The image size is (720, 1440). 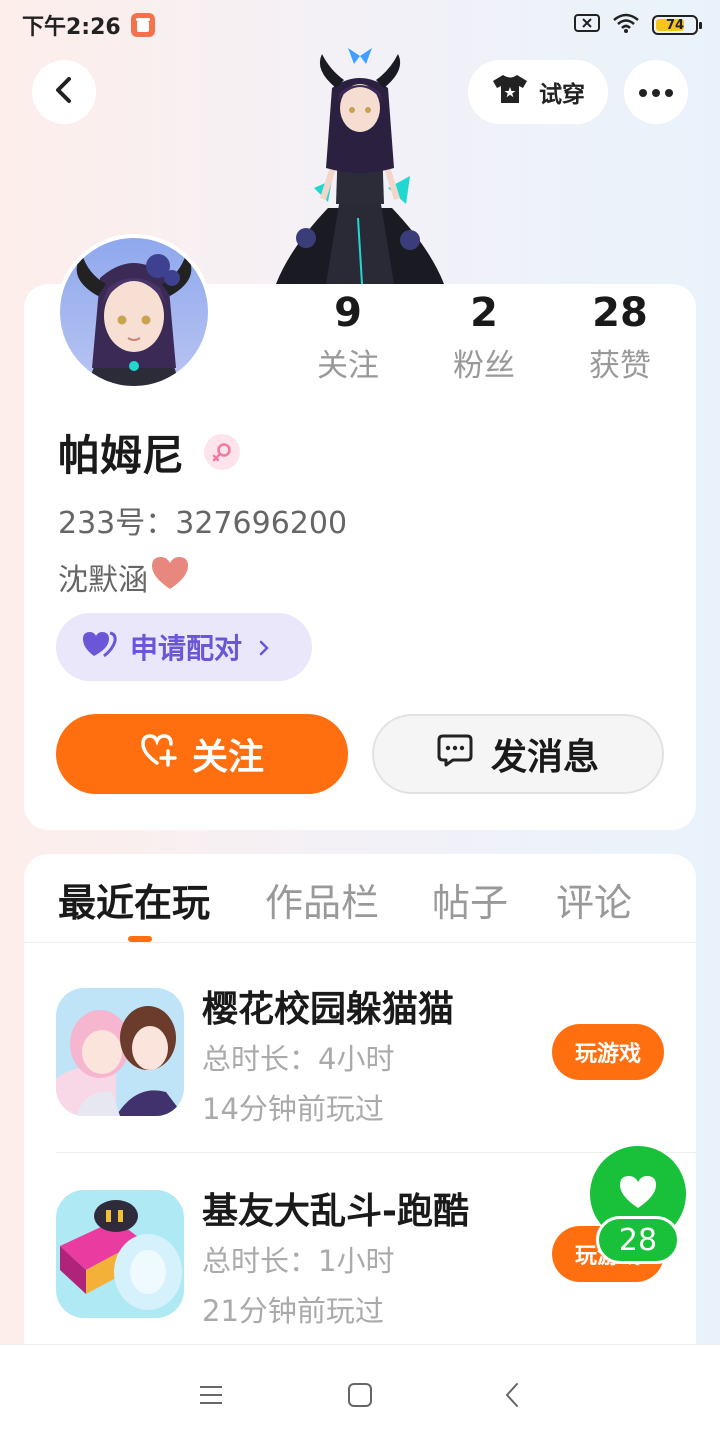 I want to click on stat-following: 9 关注, so click(x=348, y=337).